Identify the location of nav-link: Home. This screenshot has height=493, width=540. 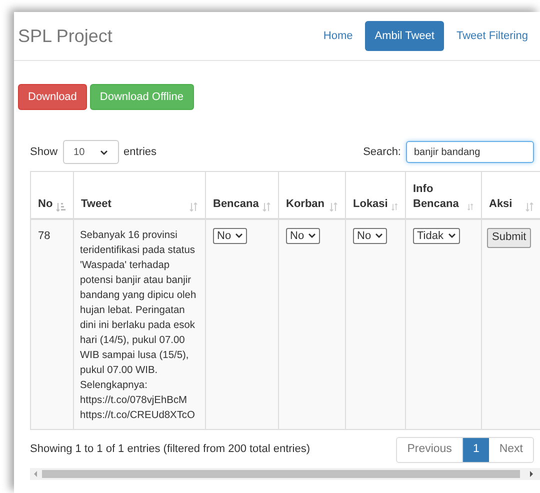
(338, 36).